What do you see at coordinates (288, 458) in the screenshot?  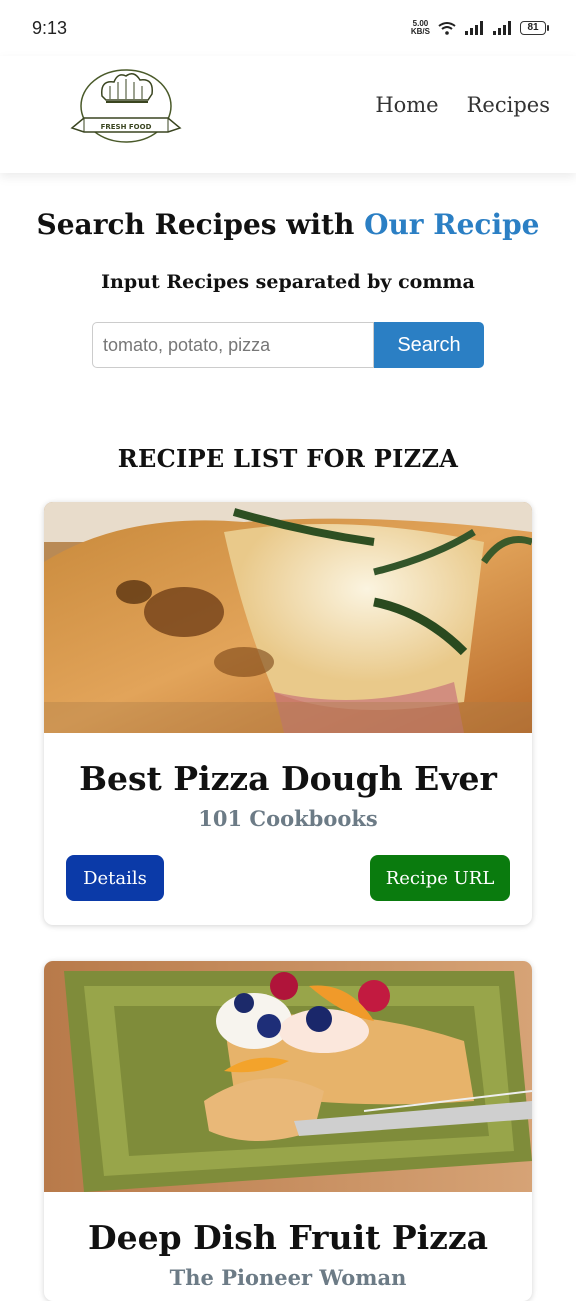 I see `recipe-list-heading: RECIPE LIST FOR PIZZA` at bounding box center [288, 458].